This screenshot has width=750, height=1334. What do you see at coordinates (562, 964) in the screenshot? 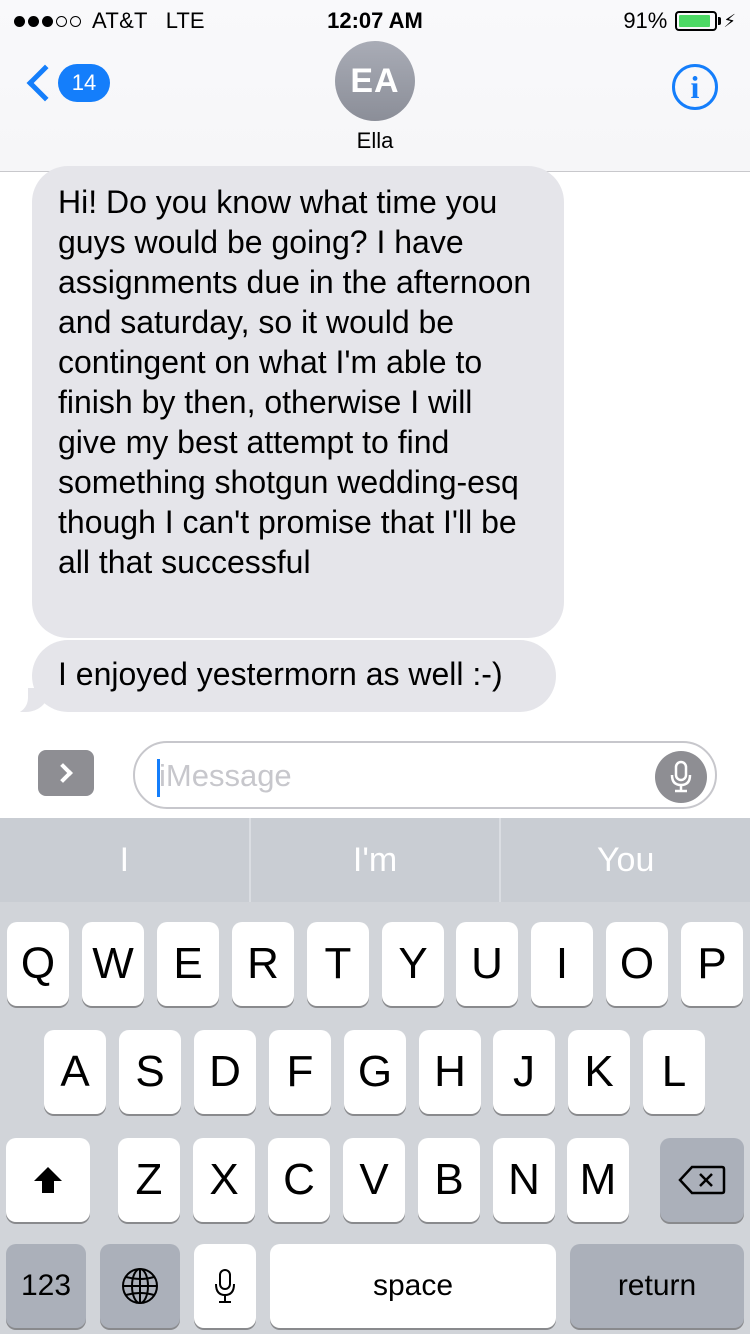
I see `key-i: I` at bounding box center [562, 964].